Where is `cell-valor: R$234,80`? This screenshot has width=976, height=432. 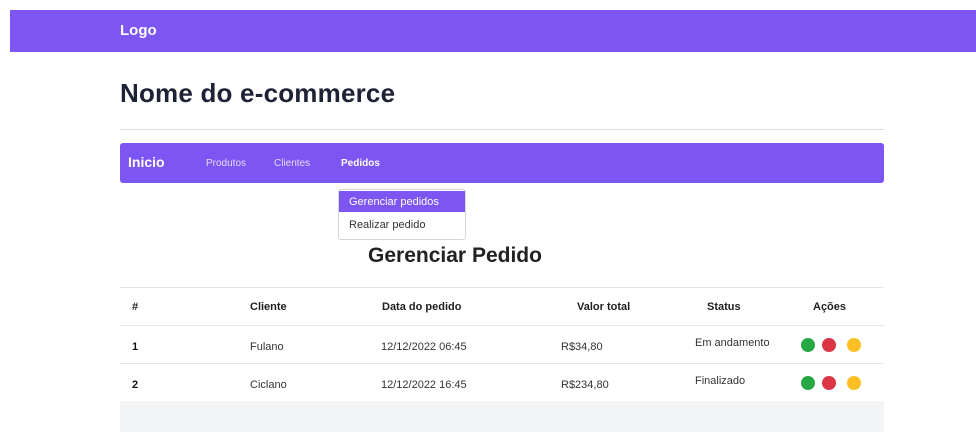
cell-valor: R$234,80 is located at coordinates (585, 385).